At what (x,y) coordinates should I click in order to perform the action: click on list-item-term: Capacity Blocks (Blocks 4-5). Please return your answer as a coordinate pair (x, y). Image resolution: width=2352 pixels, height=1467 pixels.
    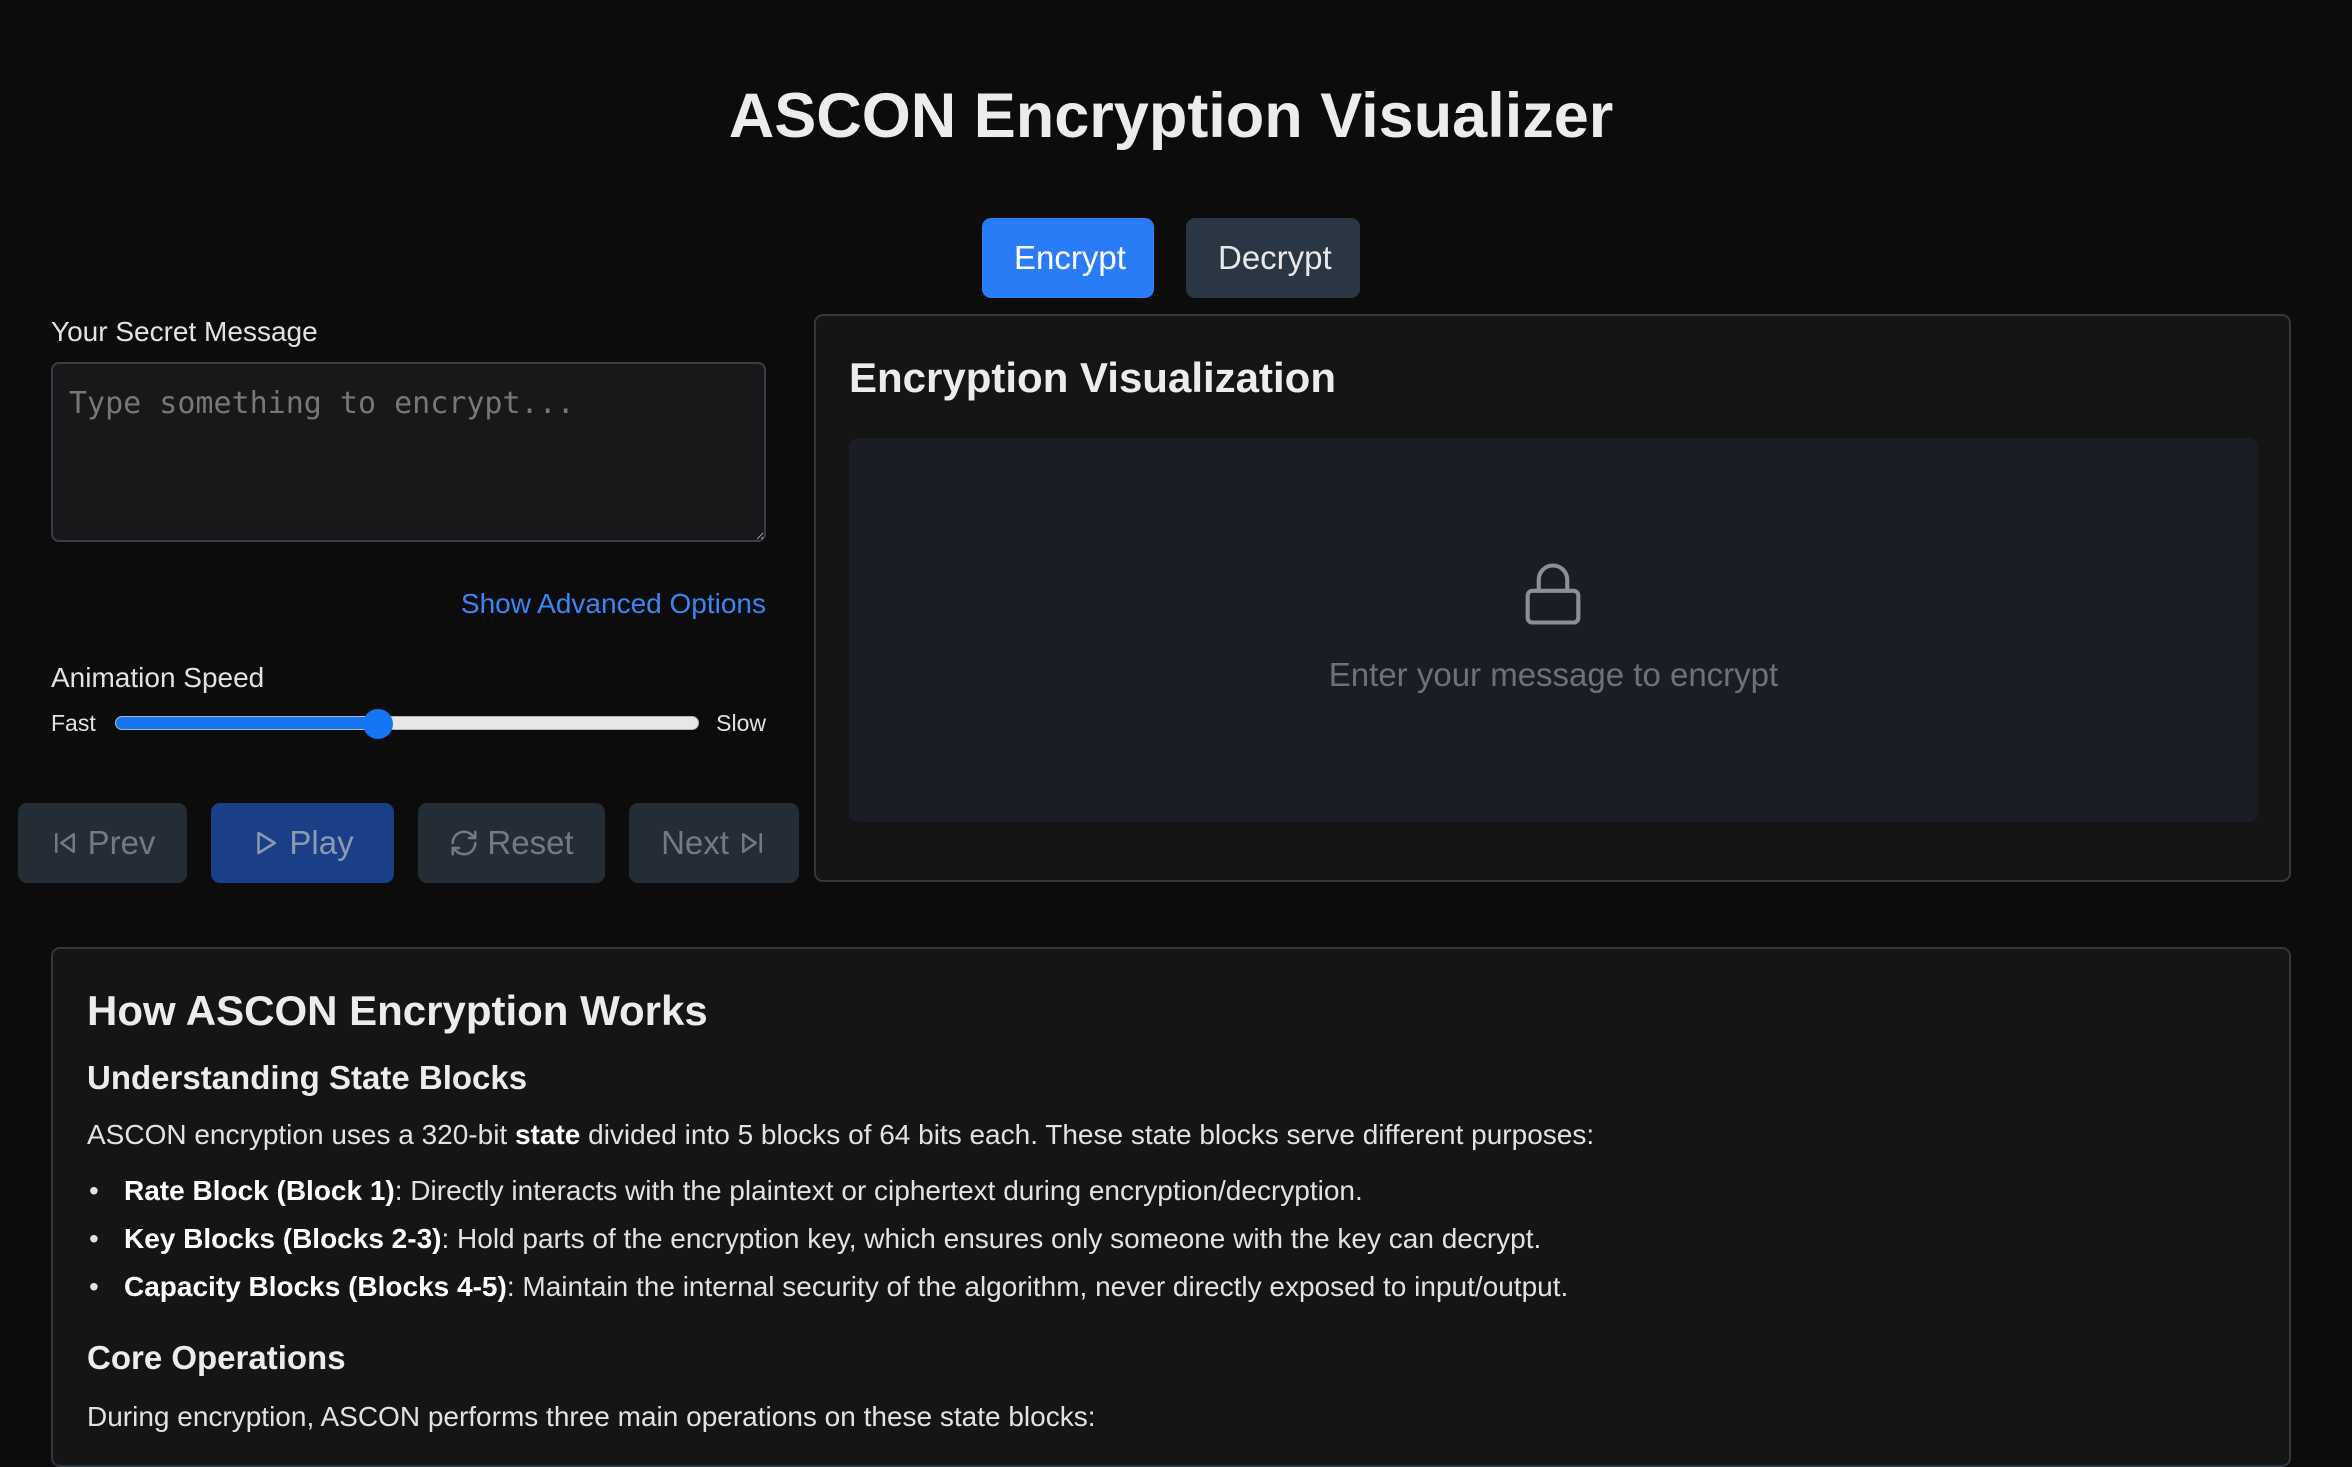
    Looking at the image, I should click on (315, 1286).